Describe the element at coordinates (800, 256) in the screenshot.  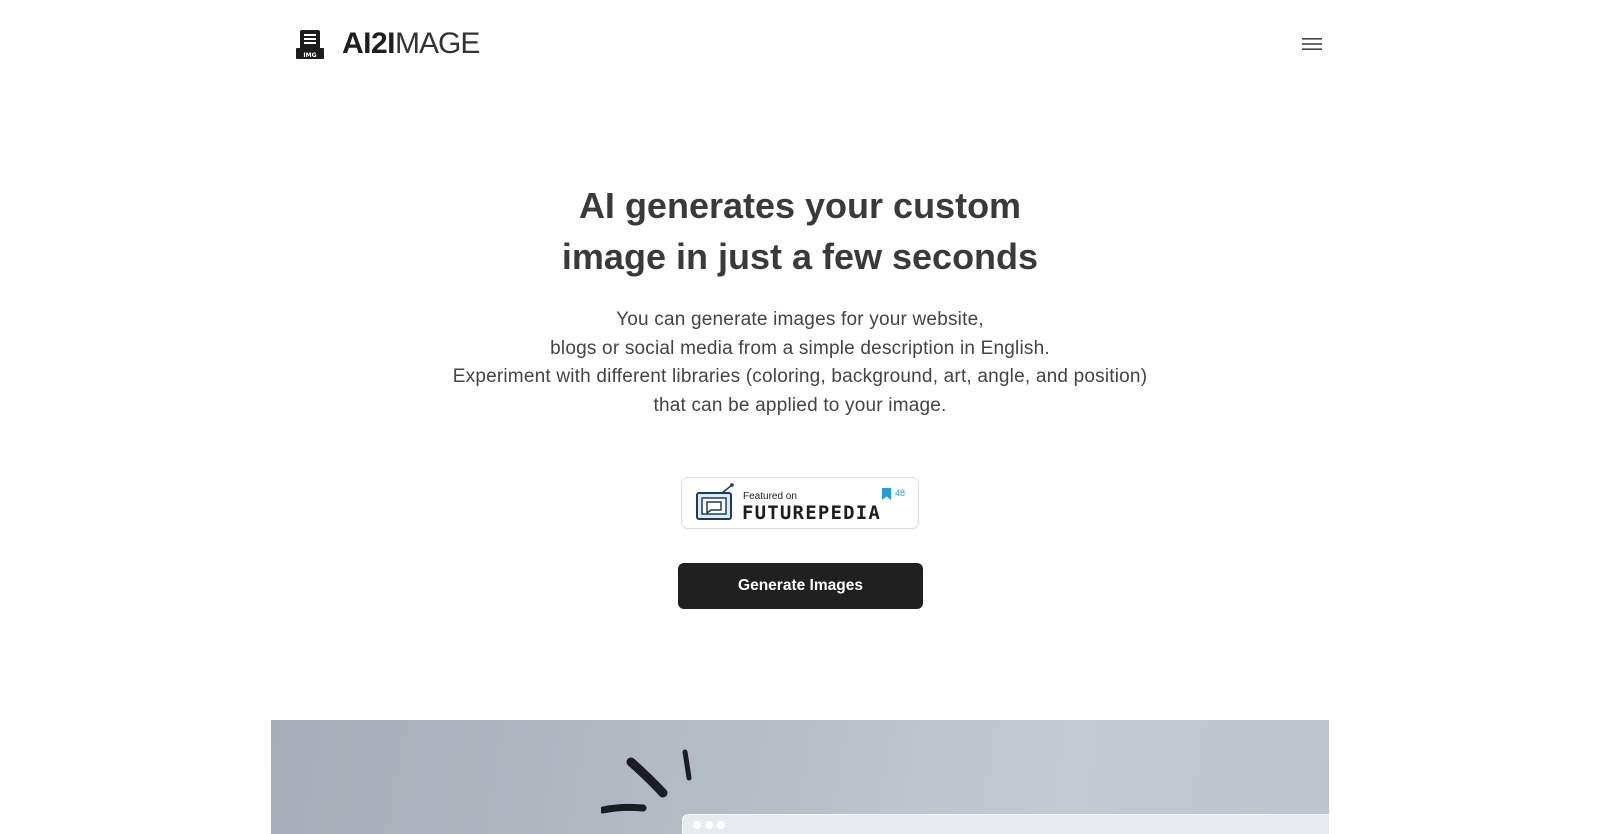
I see `hero-title-line: image in just a few seconds` at that location.